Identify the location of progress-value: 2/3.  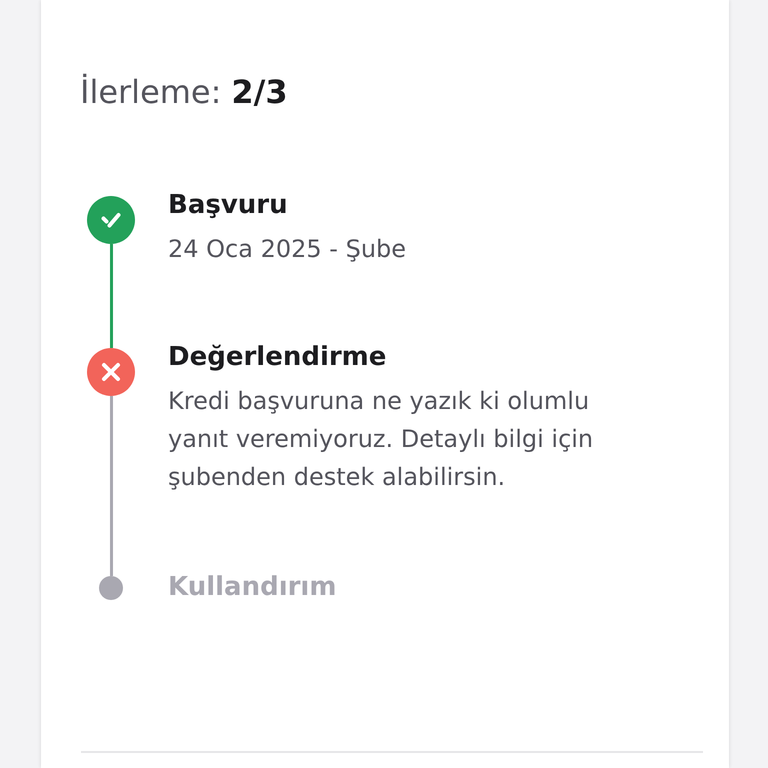
(259, 92).